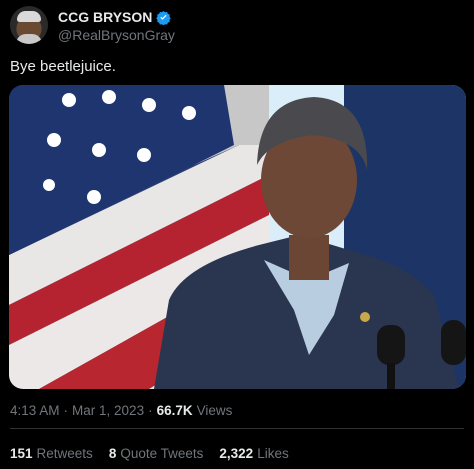 This screenshot has height=469, width=474. I want to click on views-count: 66.7K, so click(174, 410).